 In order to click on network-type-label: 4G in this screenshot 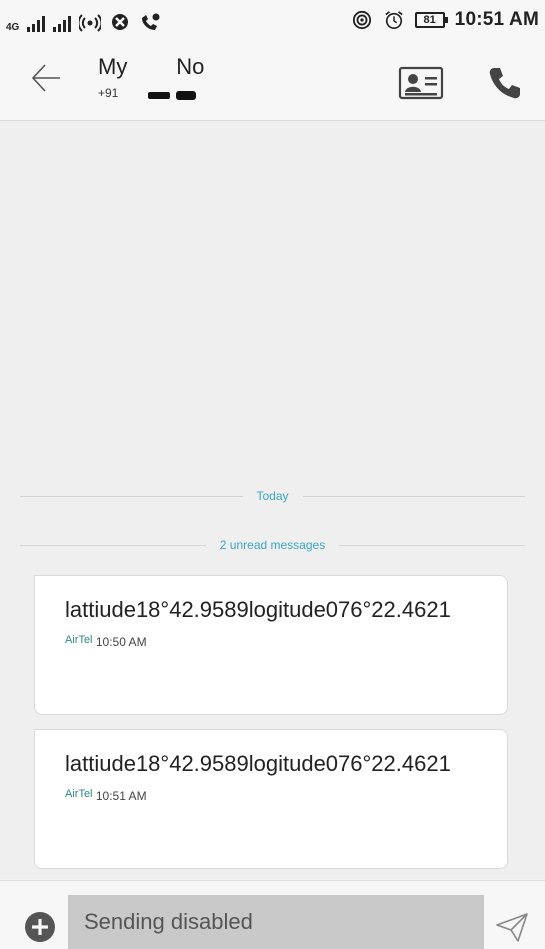, I will do `click(13, 27)`.